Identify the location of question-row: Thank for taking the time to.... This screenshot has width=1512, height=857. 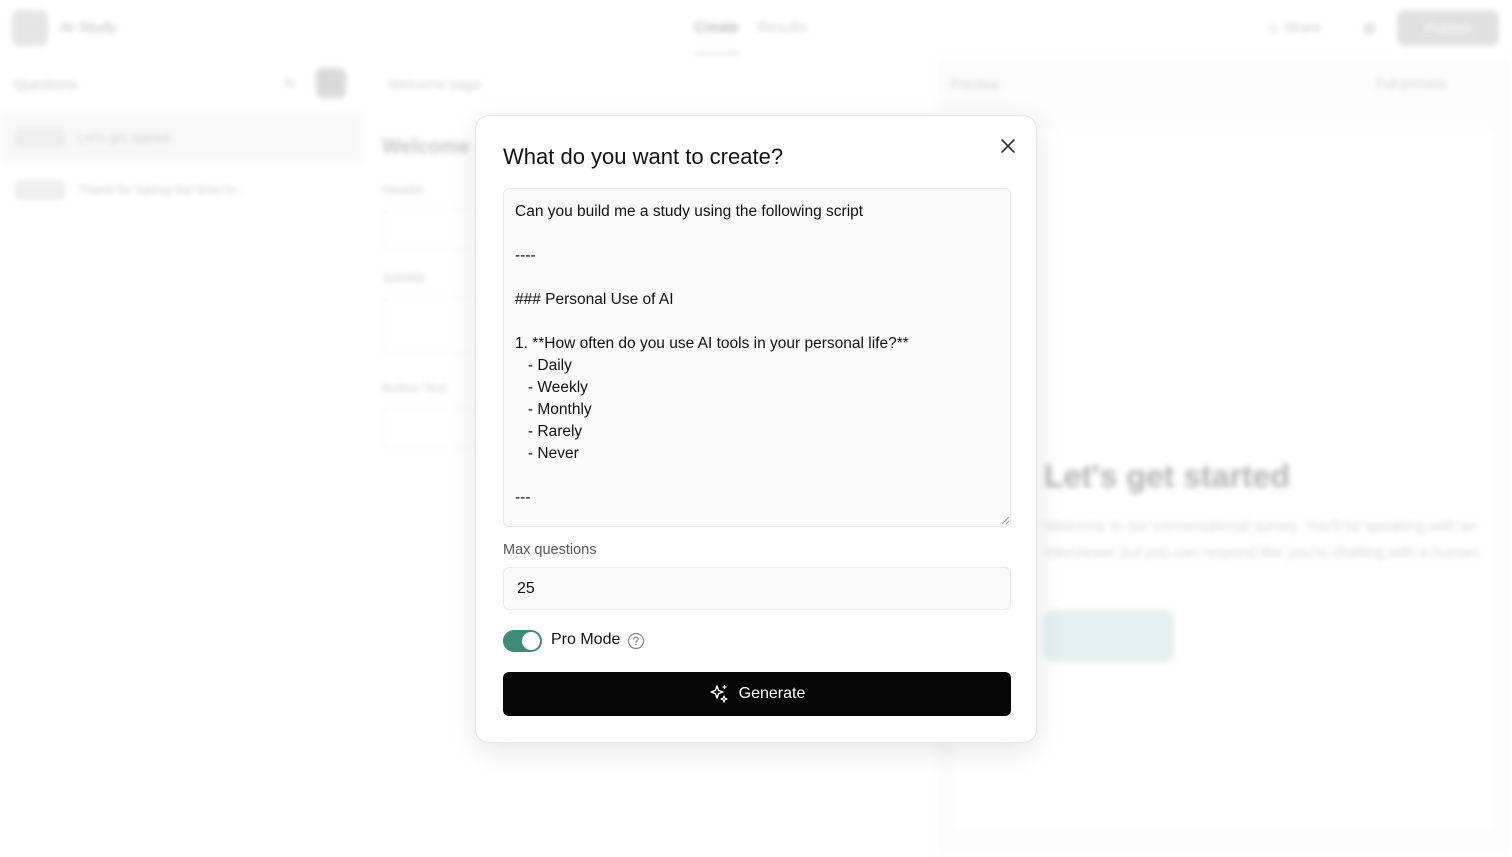
(182, 190).